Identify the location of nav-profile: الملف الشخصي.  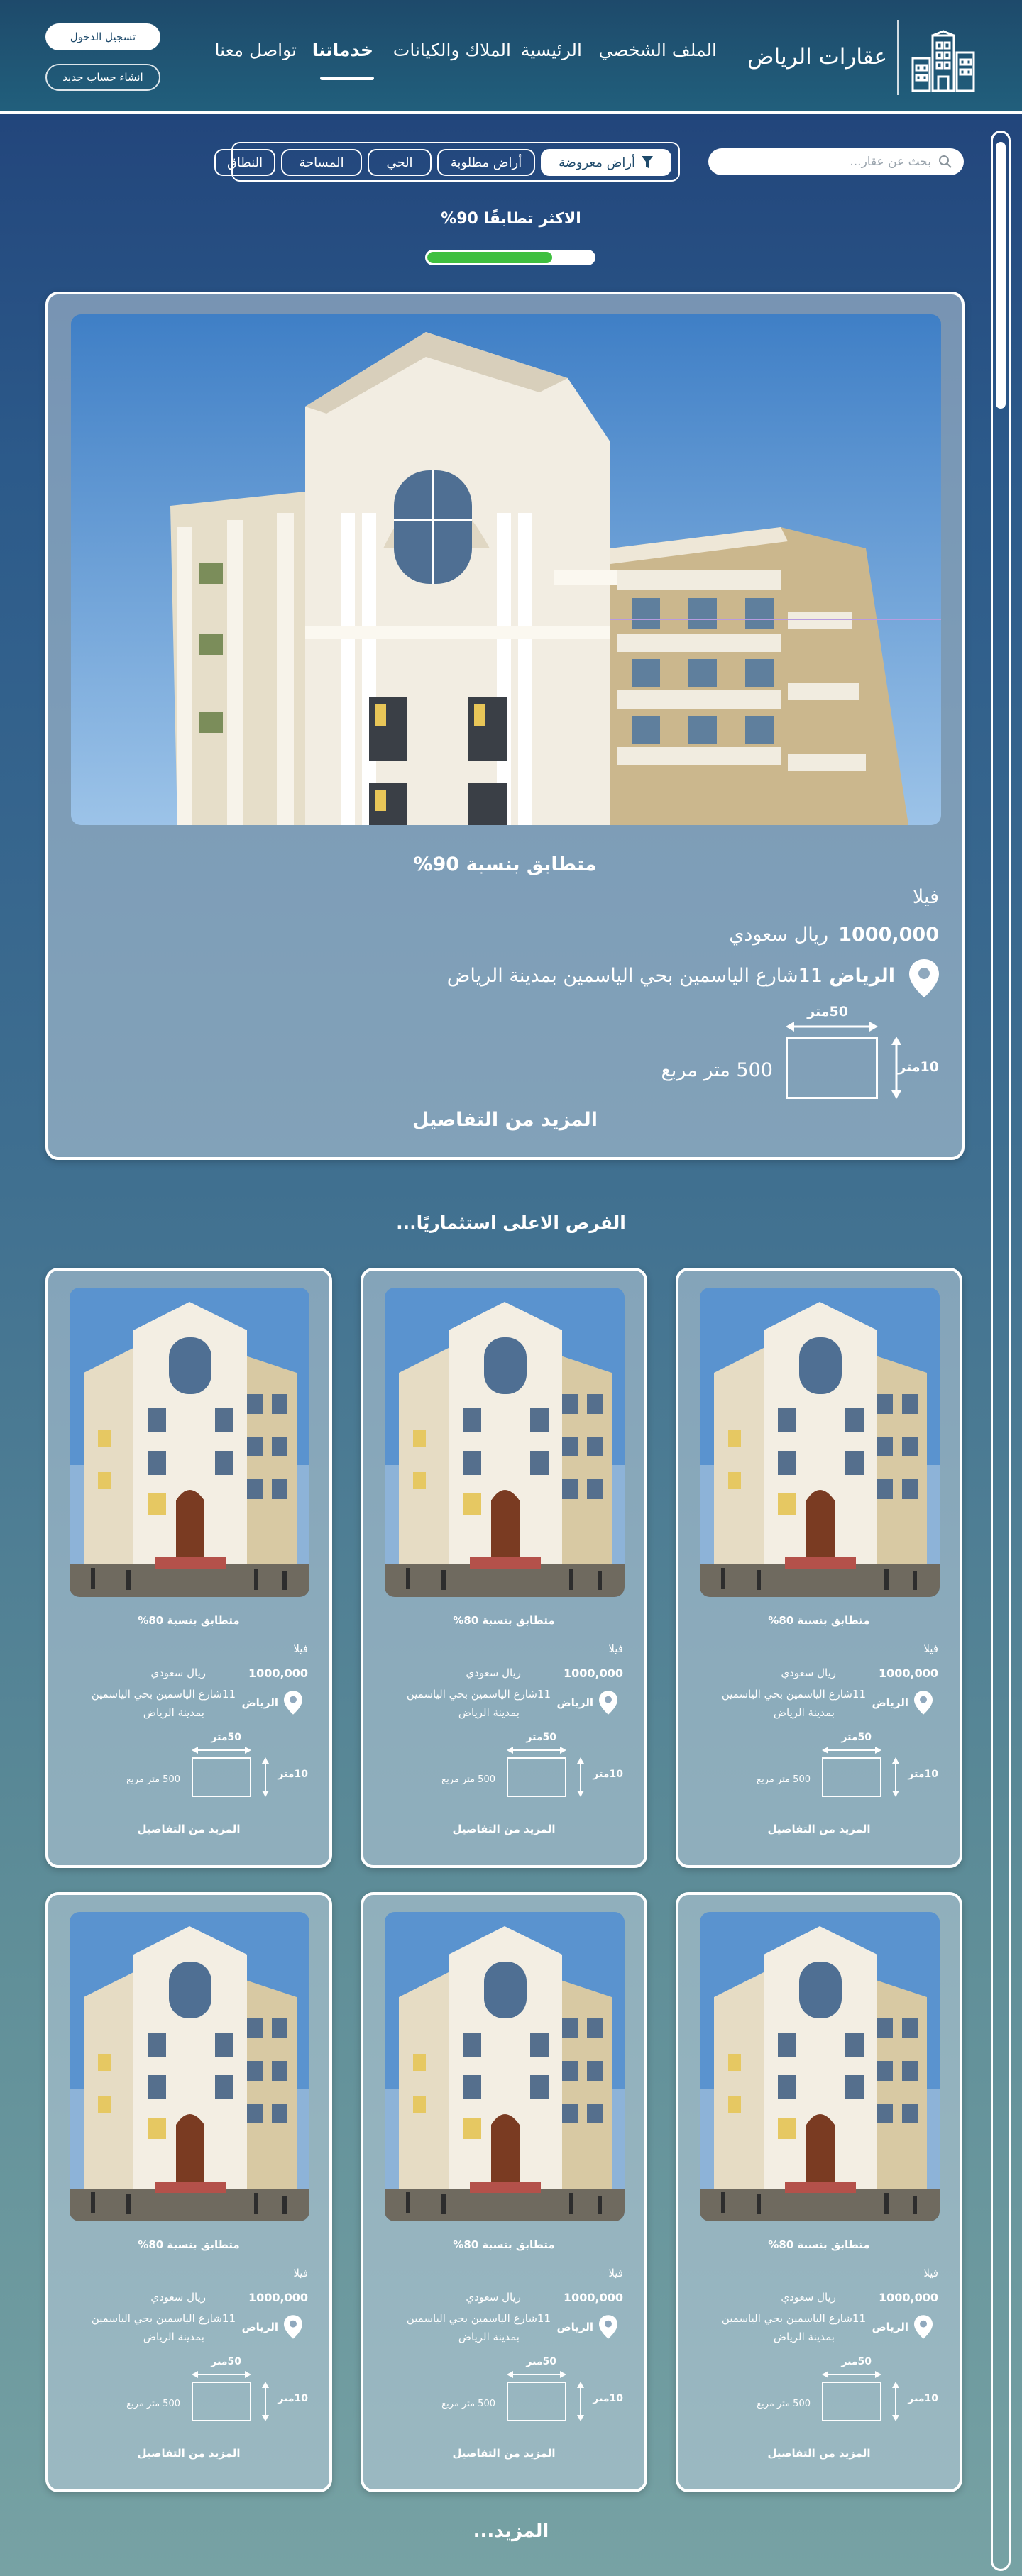
(657, 50).